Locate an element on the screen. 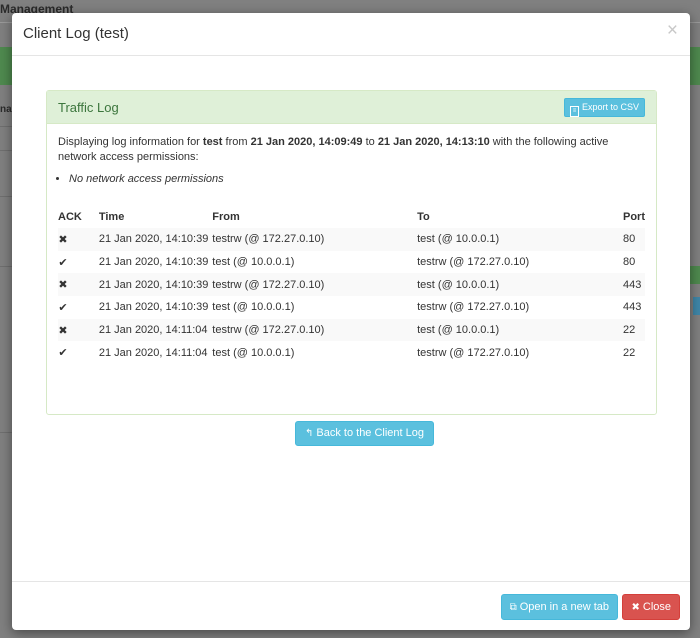 The height and width of the screenshot is (638, 700). modal-title: Client Log (test) is located at coordinates (76, 33).